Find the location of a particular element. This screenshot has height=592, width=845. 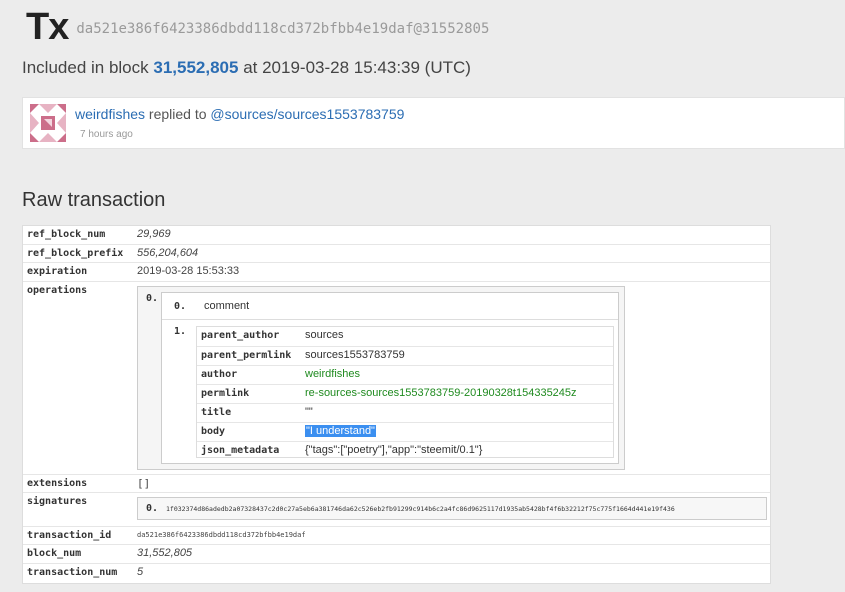

field-key: json_metadata is located at coordinates (240, 450).